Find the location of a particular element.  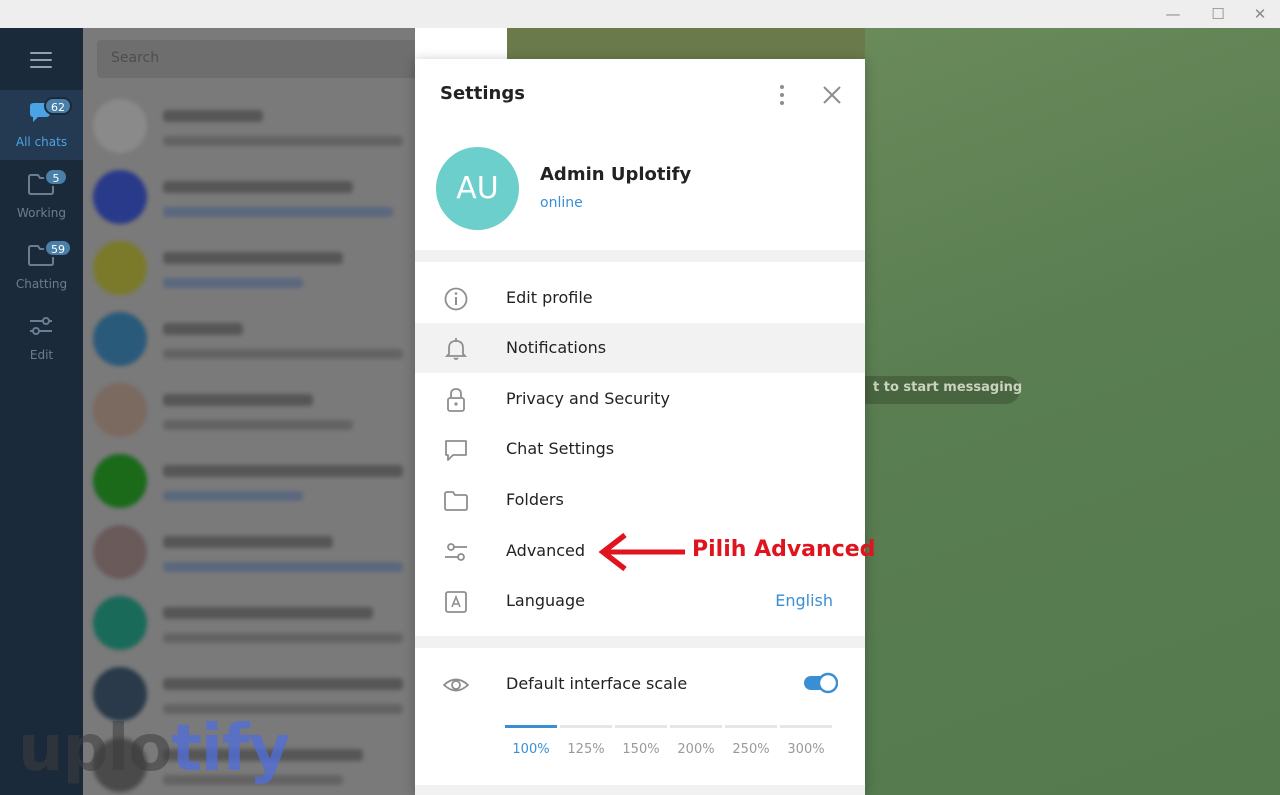

menu-item-label: Edit profile is located at coordinates (549, 297).